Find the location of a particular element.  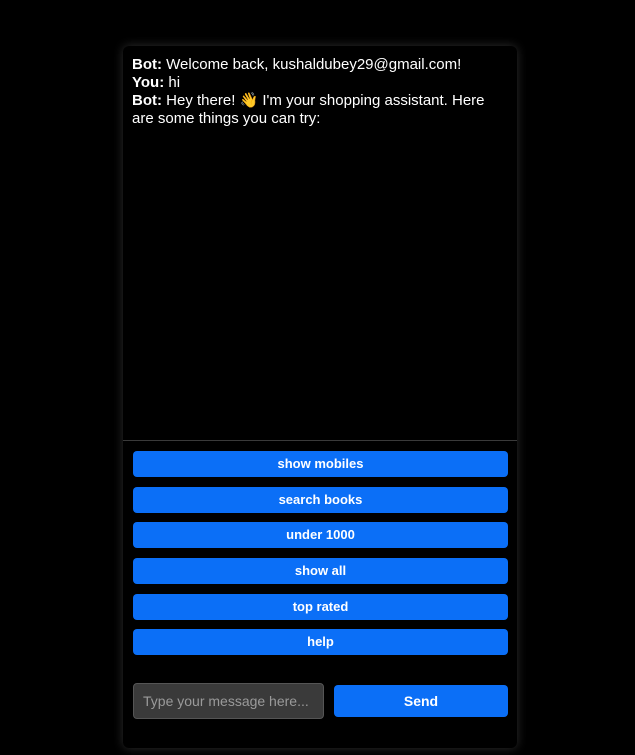

message-text: hi is located at coordinates (172, 82).